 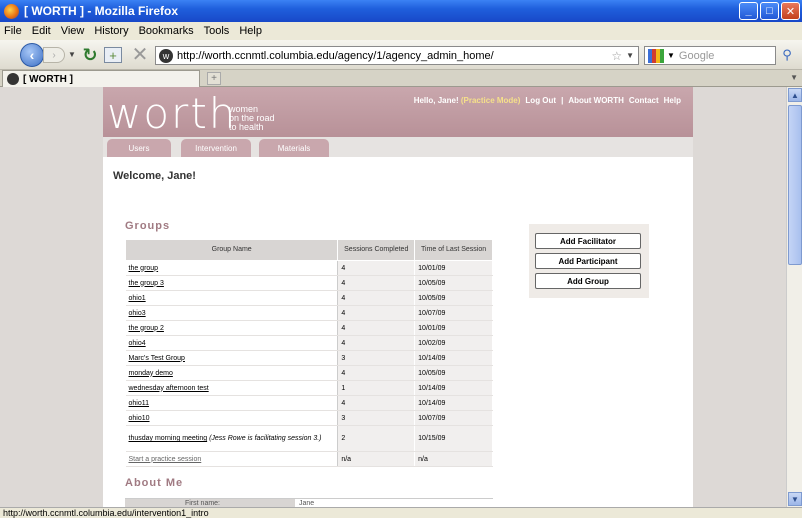 I want to click on sessions-completed-cell: 2, so click(x=376, y=438).